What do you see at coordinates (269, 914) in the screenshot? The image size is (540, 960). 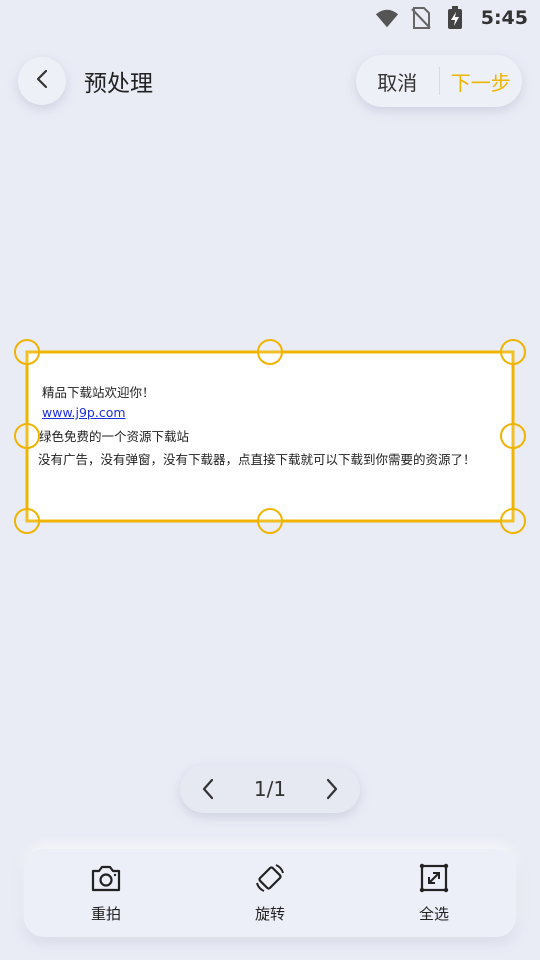 I see `rotate-label: 旋转` at bounding box center [269, 914].